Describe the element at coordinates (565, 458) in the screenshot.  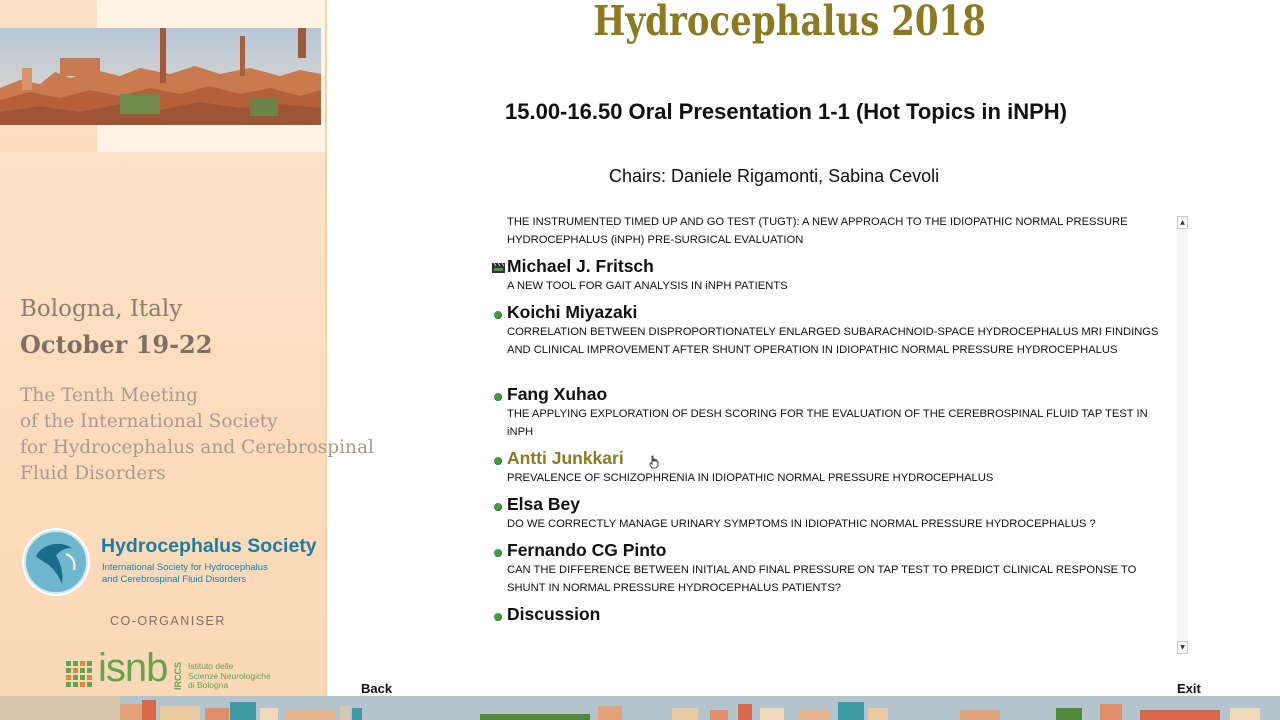
I see `speaker-name: Antti Junkkari` at that location.